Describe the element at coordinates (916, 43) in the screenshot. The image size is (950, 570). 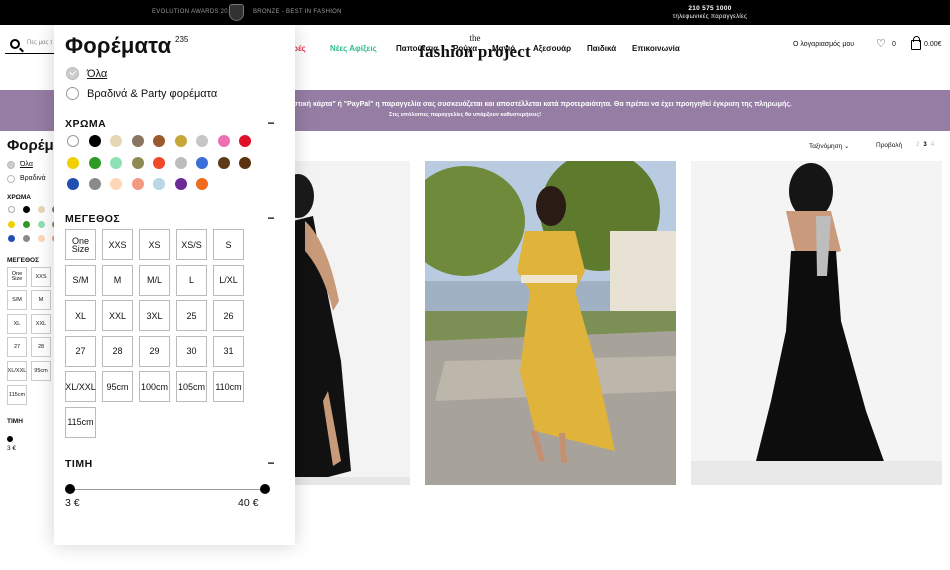
I see `shopping-bag-icon` at that location.